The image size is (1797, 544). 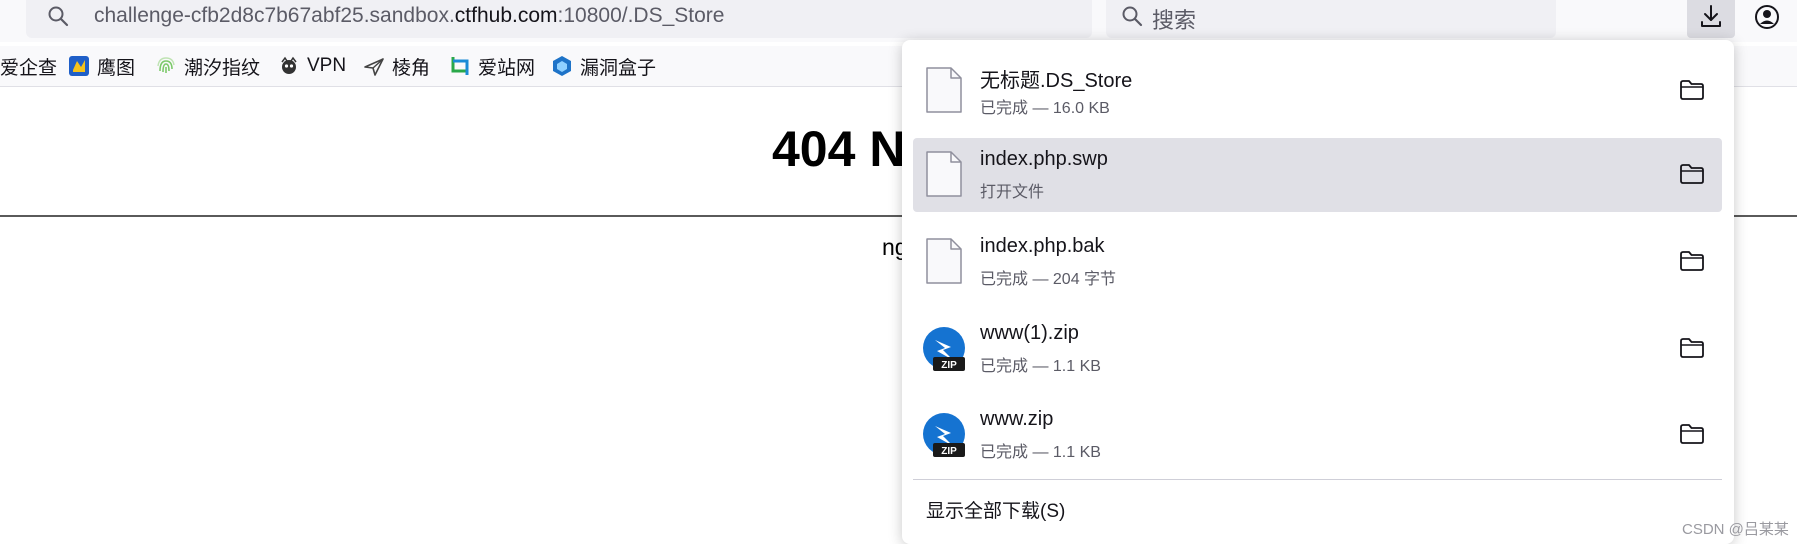 What do you see at coordinates (1012, 192) in the screenshot?
I see `download-status: 打开文件` at bounding box center [1012, 192].